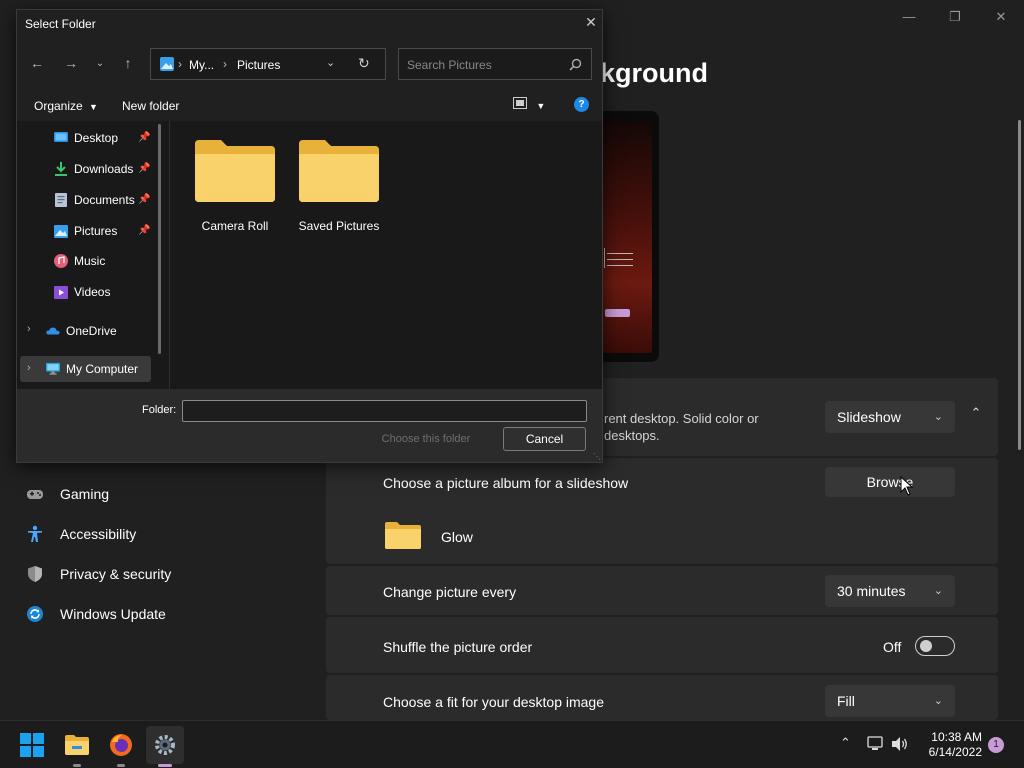 The image size is (1024, 768). I want to click on file-explorer-icon, so click(77, 745).